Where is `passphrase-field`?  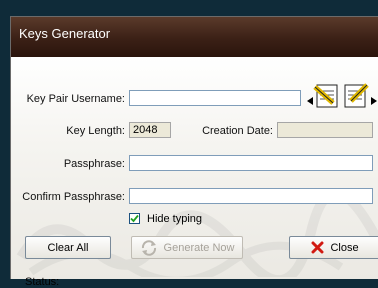
passphrase-field is located at coordinates (251, 163).